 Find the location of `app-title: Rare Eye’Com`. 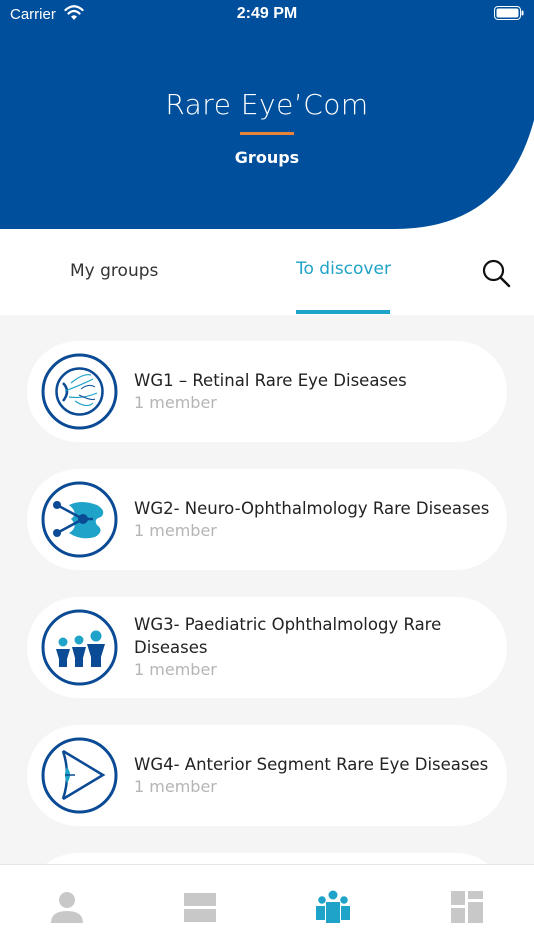

app-title: Rare Eye’Com is located at coordinates (267, 104).